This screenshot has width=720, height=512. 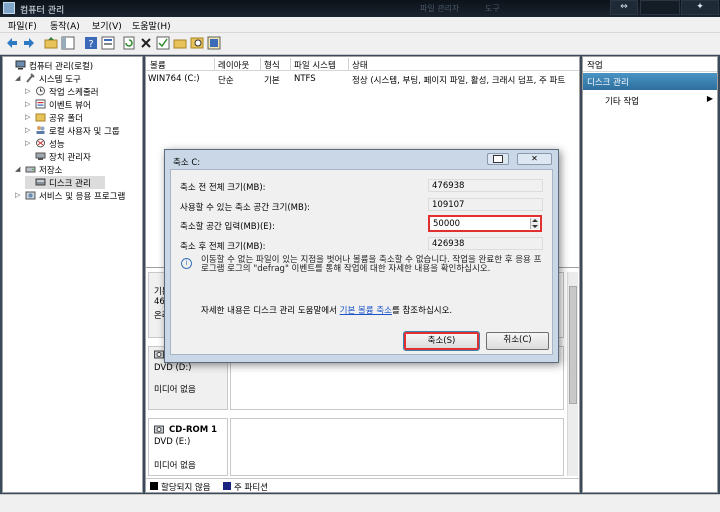 What do you see at coordinates (51, 43) in the screenshot?
I see `up-folder-icon` at bounding box center [51, 43].